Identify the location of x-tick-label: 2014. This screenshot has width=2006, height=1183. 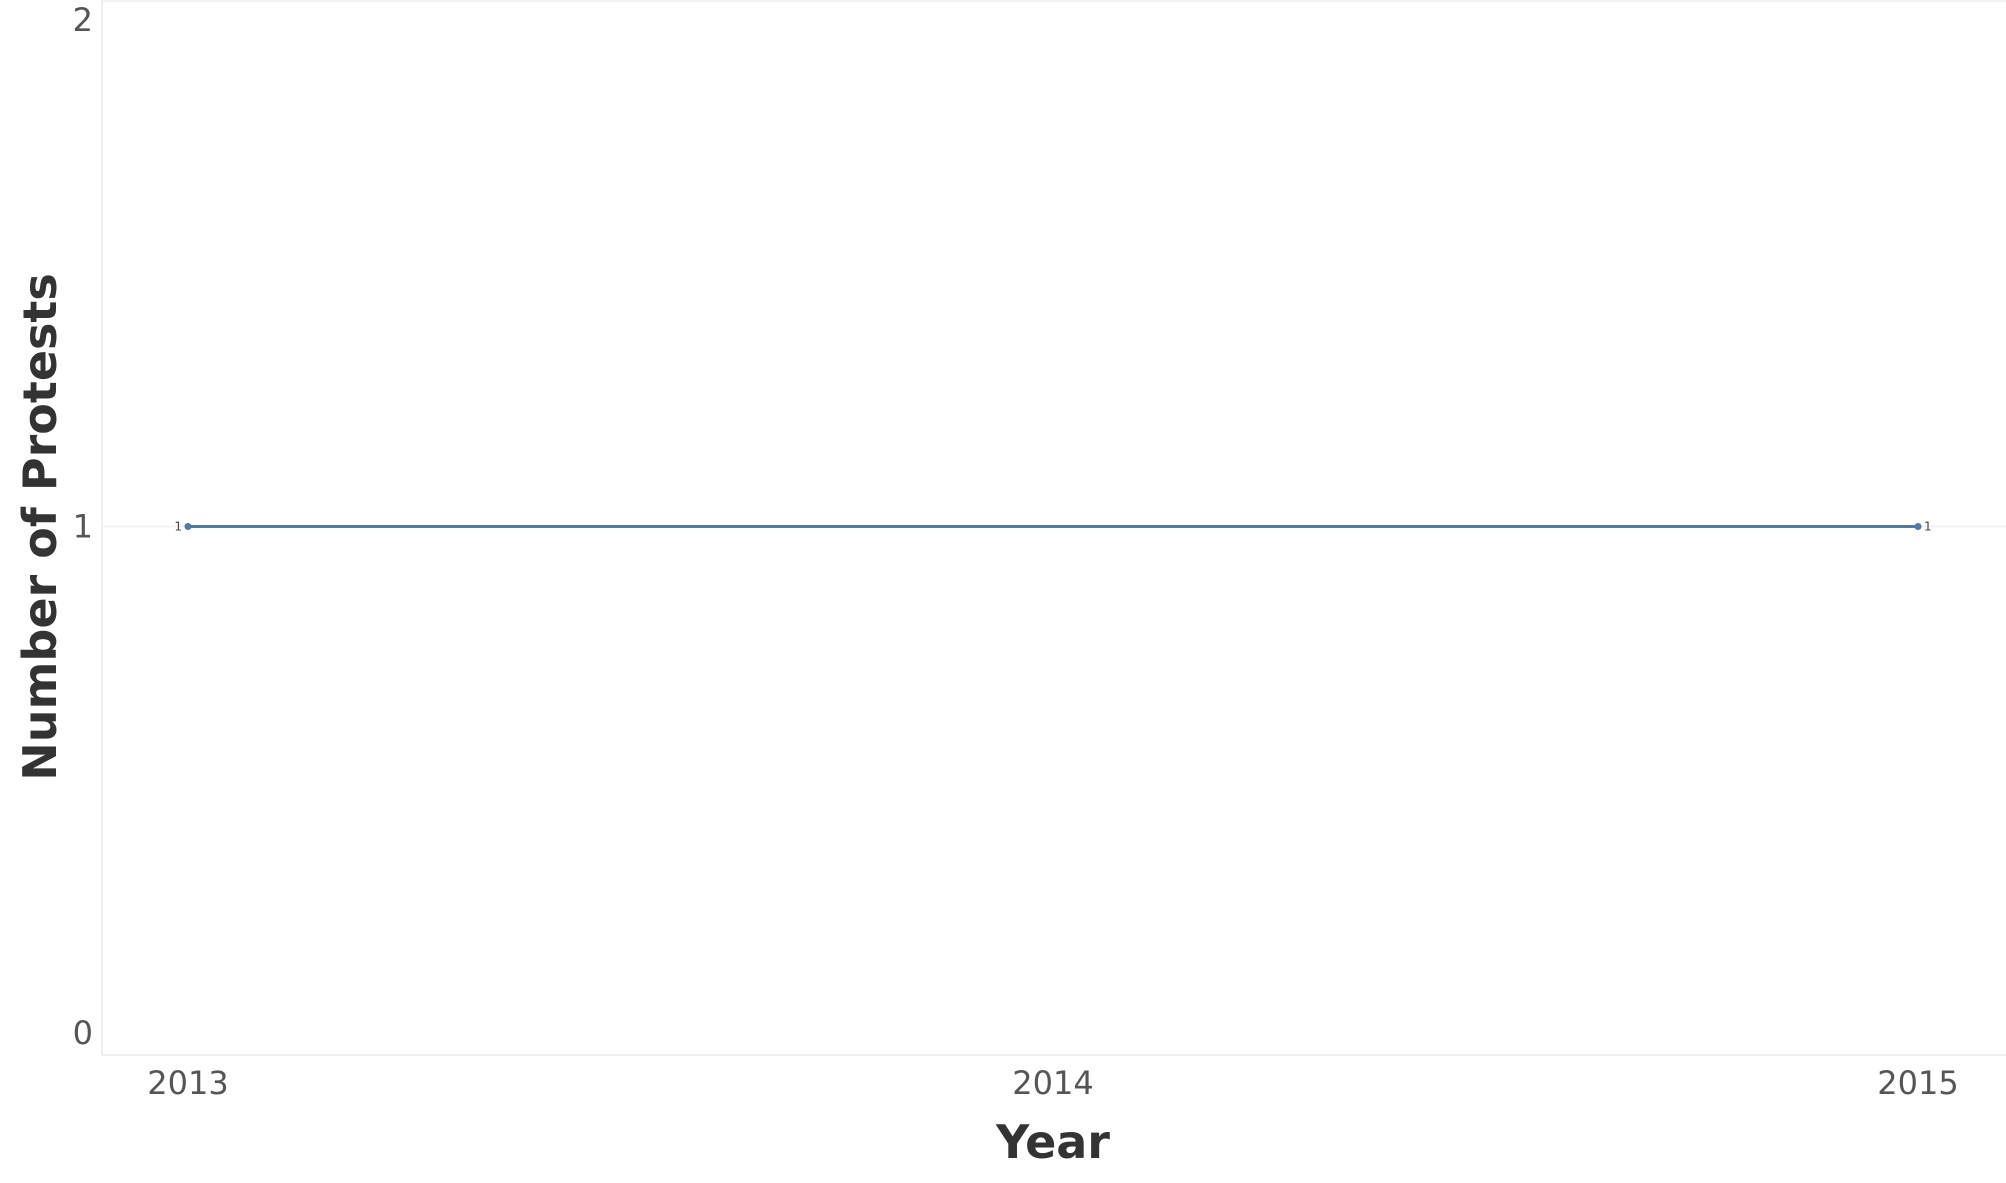
(1052, 1083).